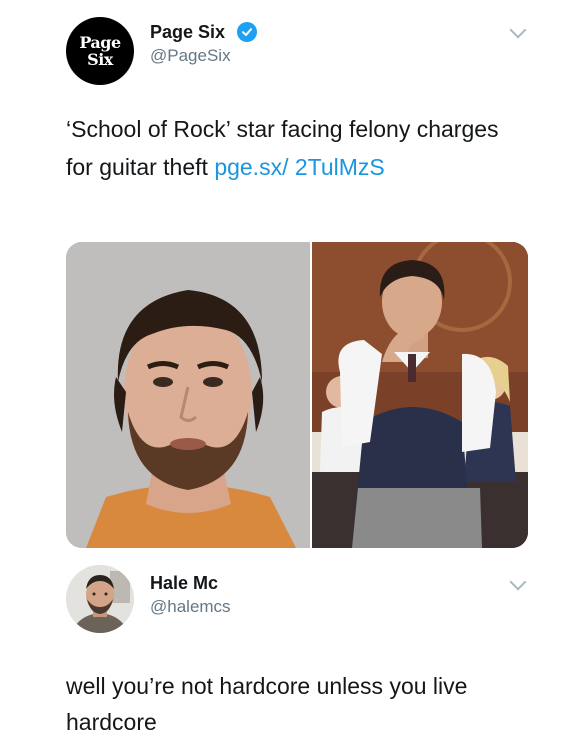 The width and height of the screenshot is (585, 746). What do you see at coordinates (100, 42) in the screenshot?
I see `avatar-logo-line1: Page` at bounding box center [100, 42].